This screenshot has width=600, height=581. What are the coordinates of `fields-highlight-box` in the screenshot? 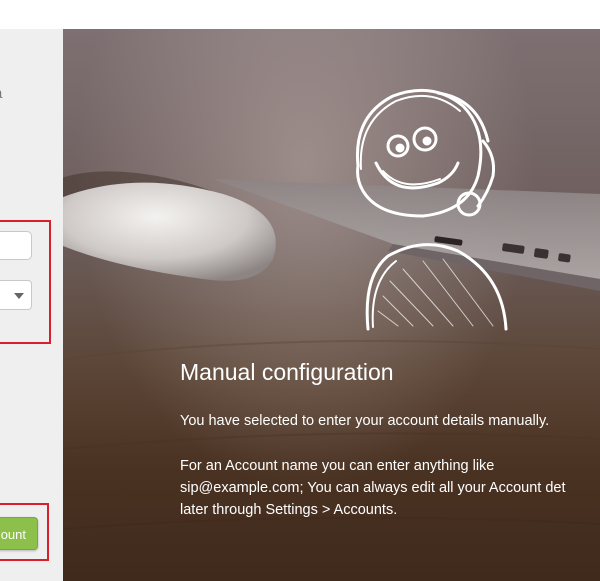 It's located at (25, 282).